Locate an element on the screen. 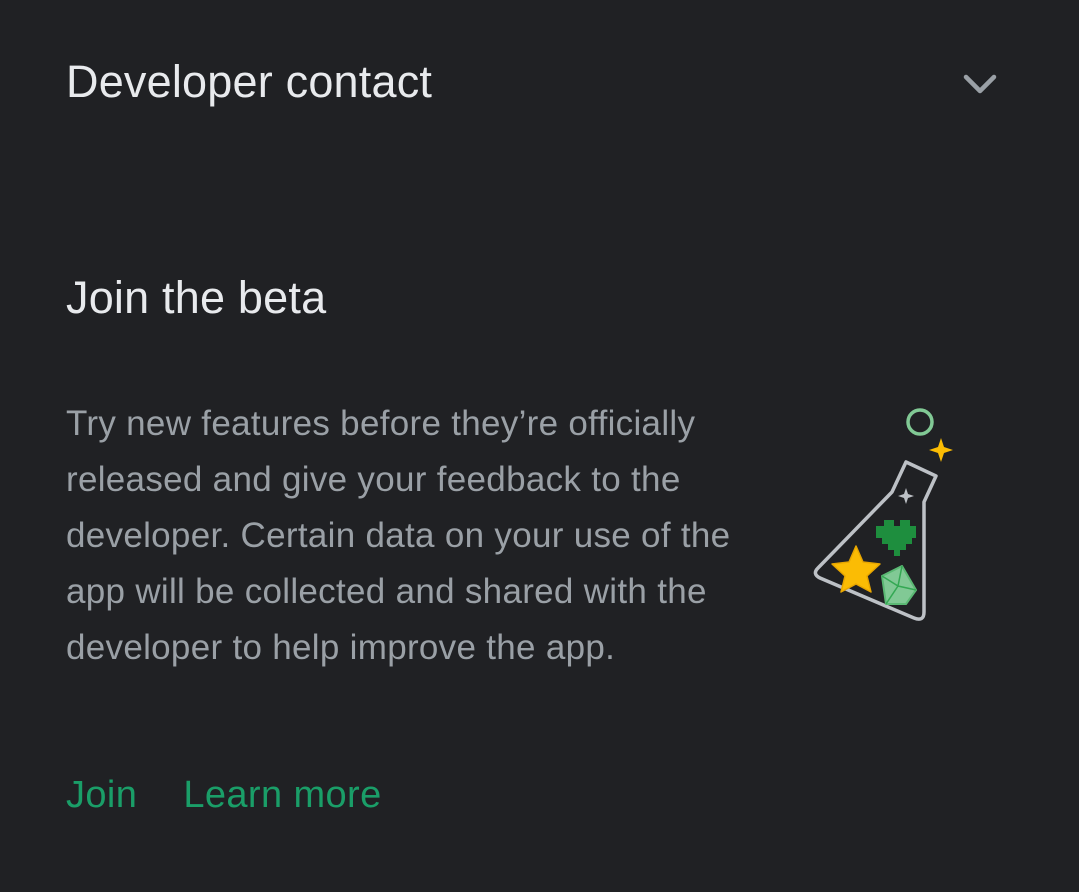 The height and width of the screenshot is (892, 1079). developer-contact-header: Developer contact is located at coordinates (539, 82).